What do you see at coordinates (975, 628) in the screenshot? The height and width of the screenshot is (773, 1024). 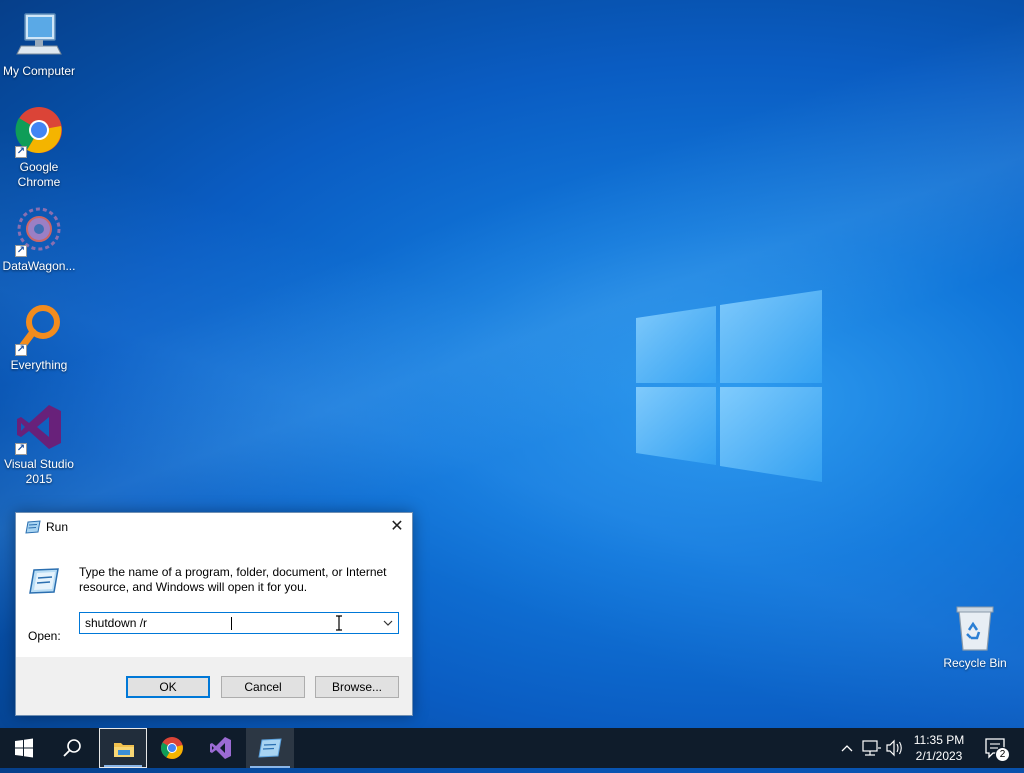 I see `recycle-bin-icon` at bounding box center [975, 628].